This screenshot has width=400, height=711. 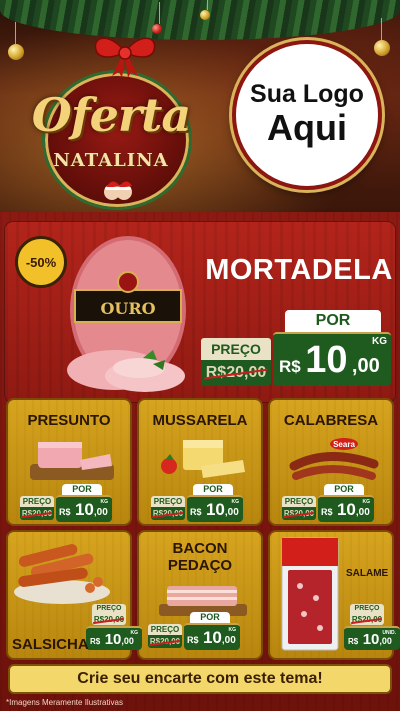 What do you see at coordinates (389, 633) in the screenshot?
I see `price-unit: UNID.` at bounding box center [389, 633].